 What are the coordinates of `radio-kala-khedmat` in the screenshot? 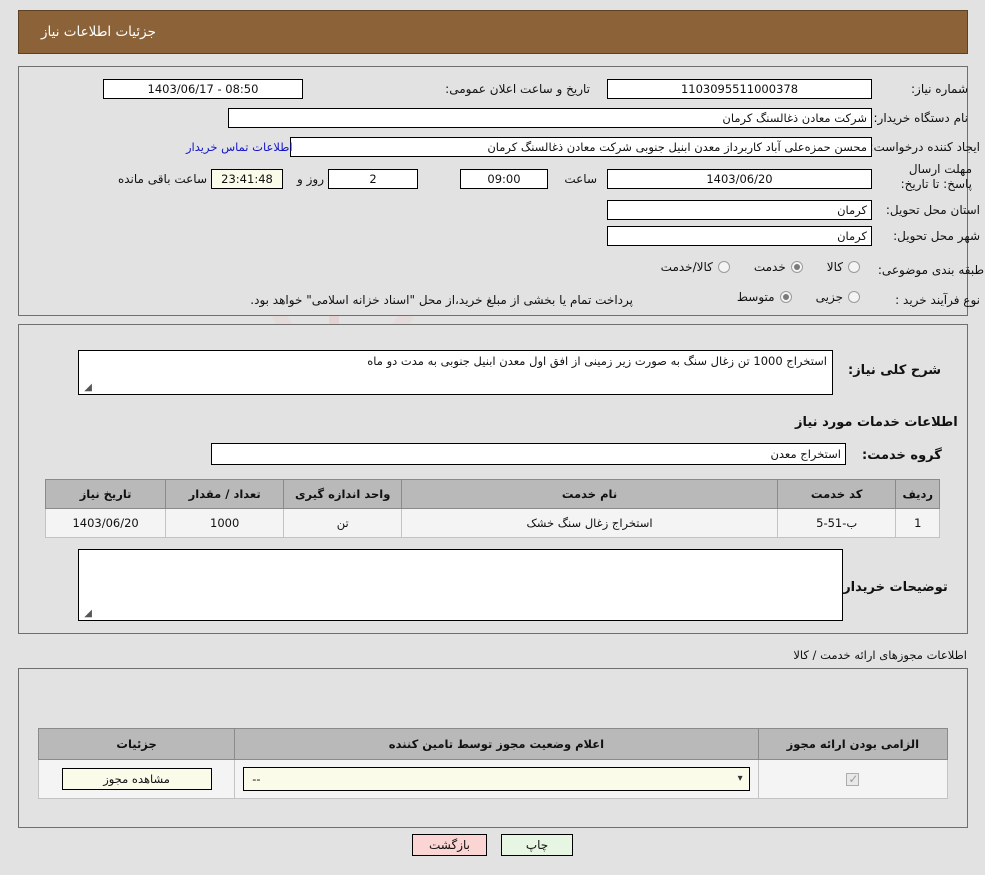 It's located at (723, 267).